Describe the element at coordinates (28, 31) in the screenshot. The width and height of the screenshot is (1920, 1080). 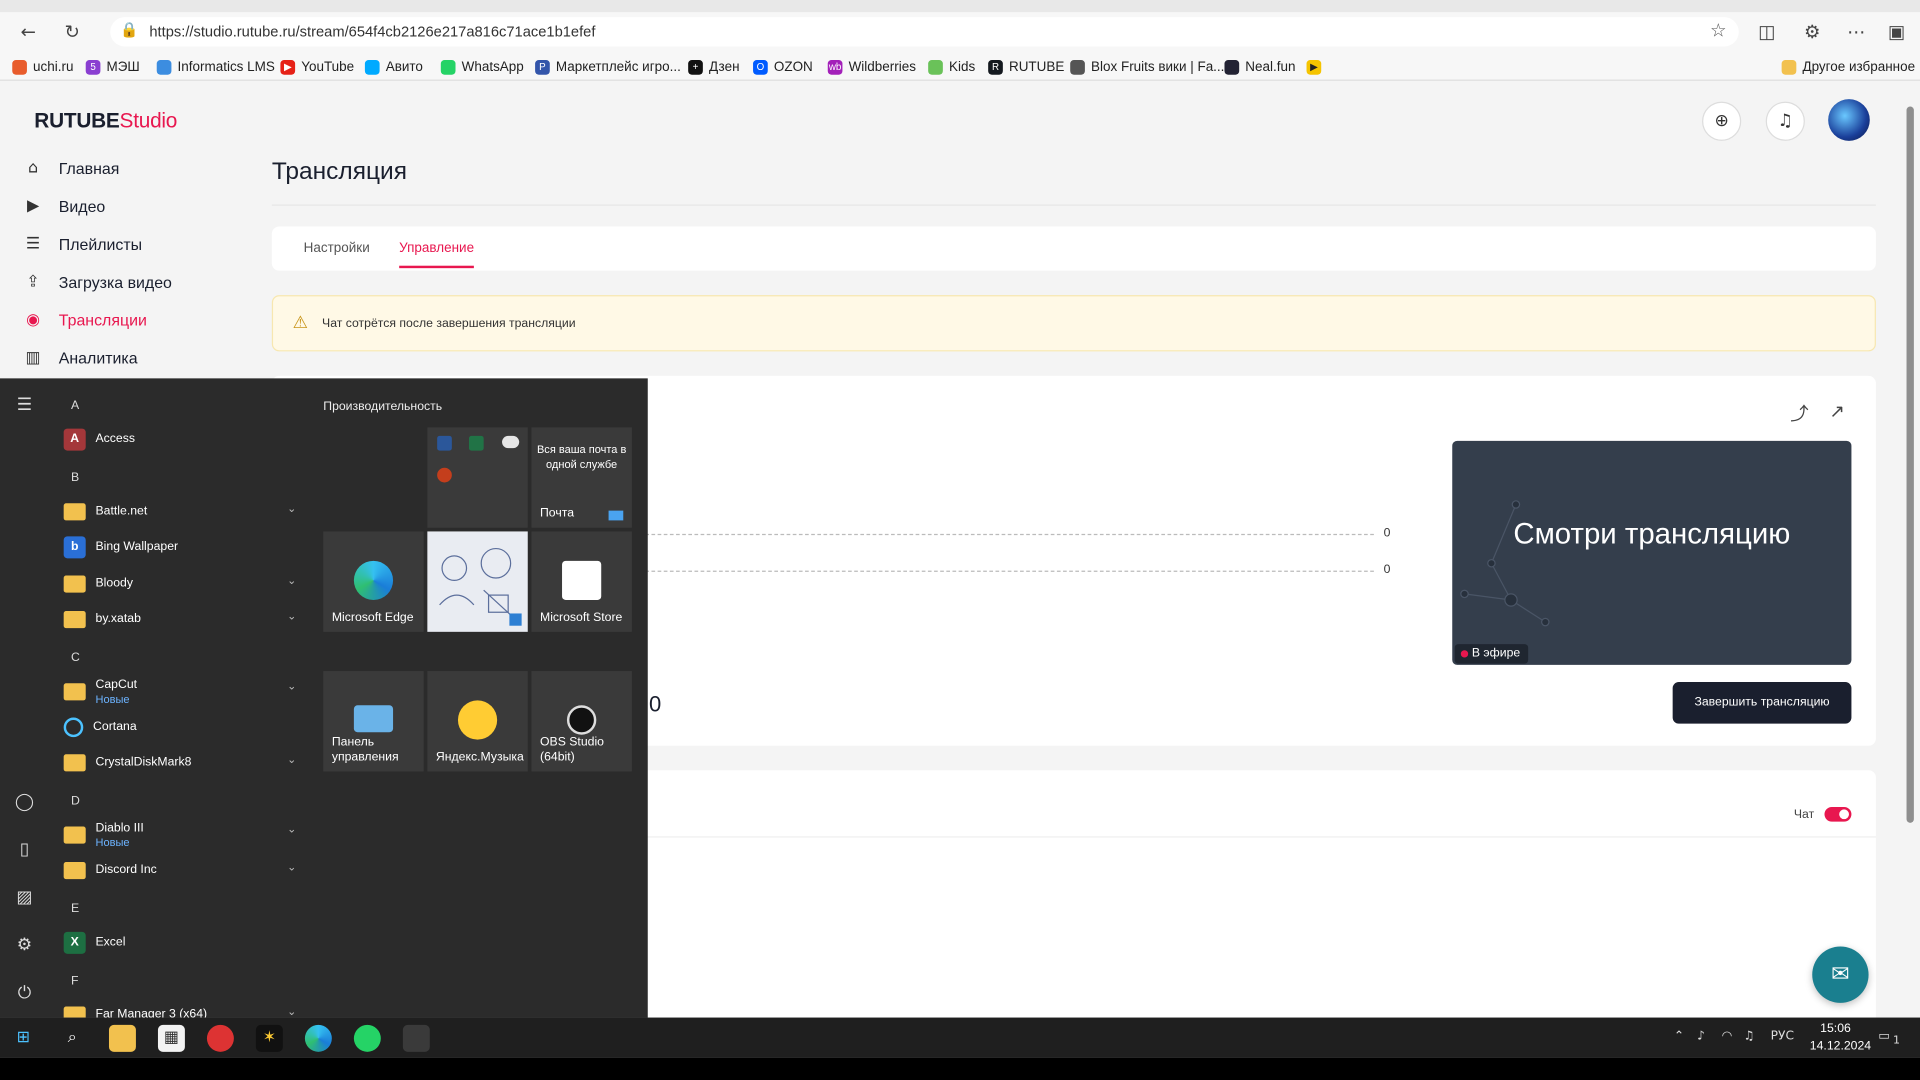
I see `back-icon: ←` at that location.